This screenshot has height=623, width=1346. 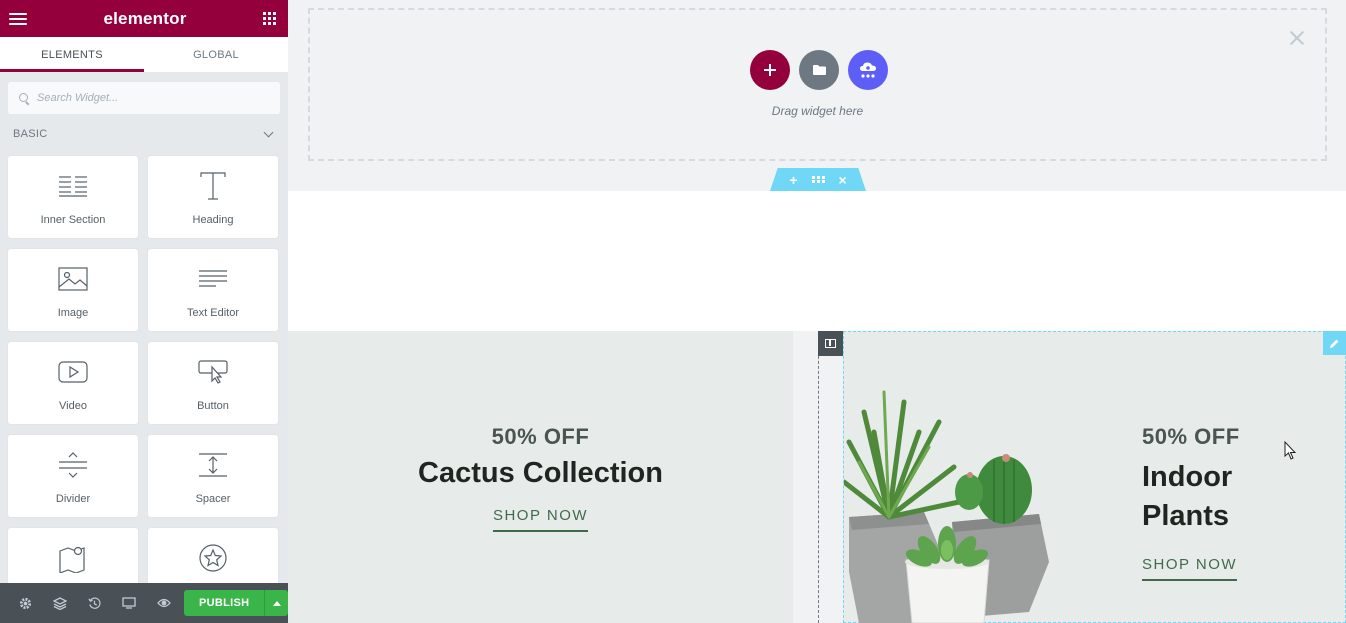 I want to click on category-label: BASIC, so click(x=30, y=134).